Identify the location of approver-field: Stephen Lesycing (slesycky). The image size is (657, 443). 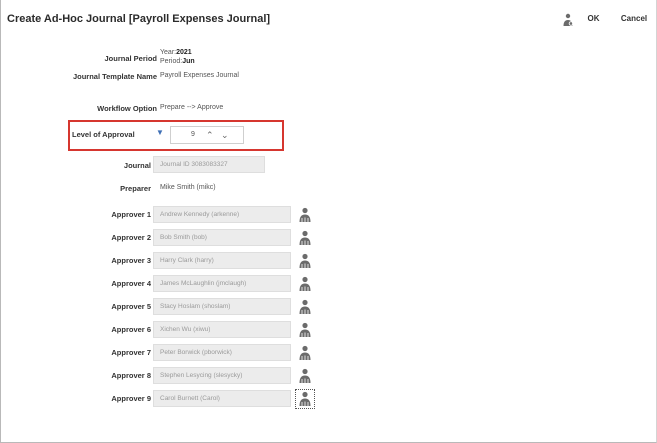
(222, 375).